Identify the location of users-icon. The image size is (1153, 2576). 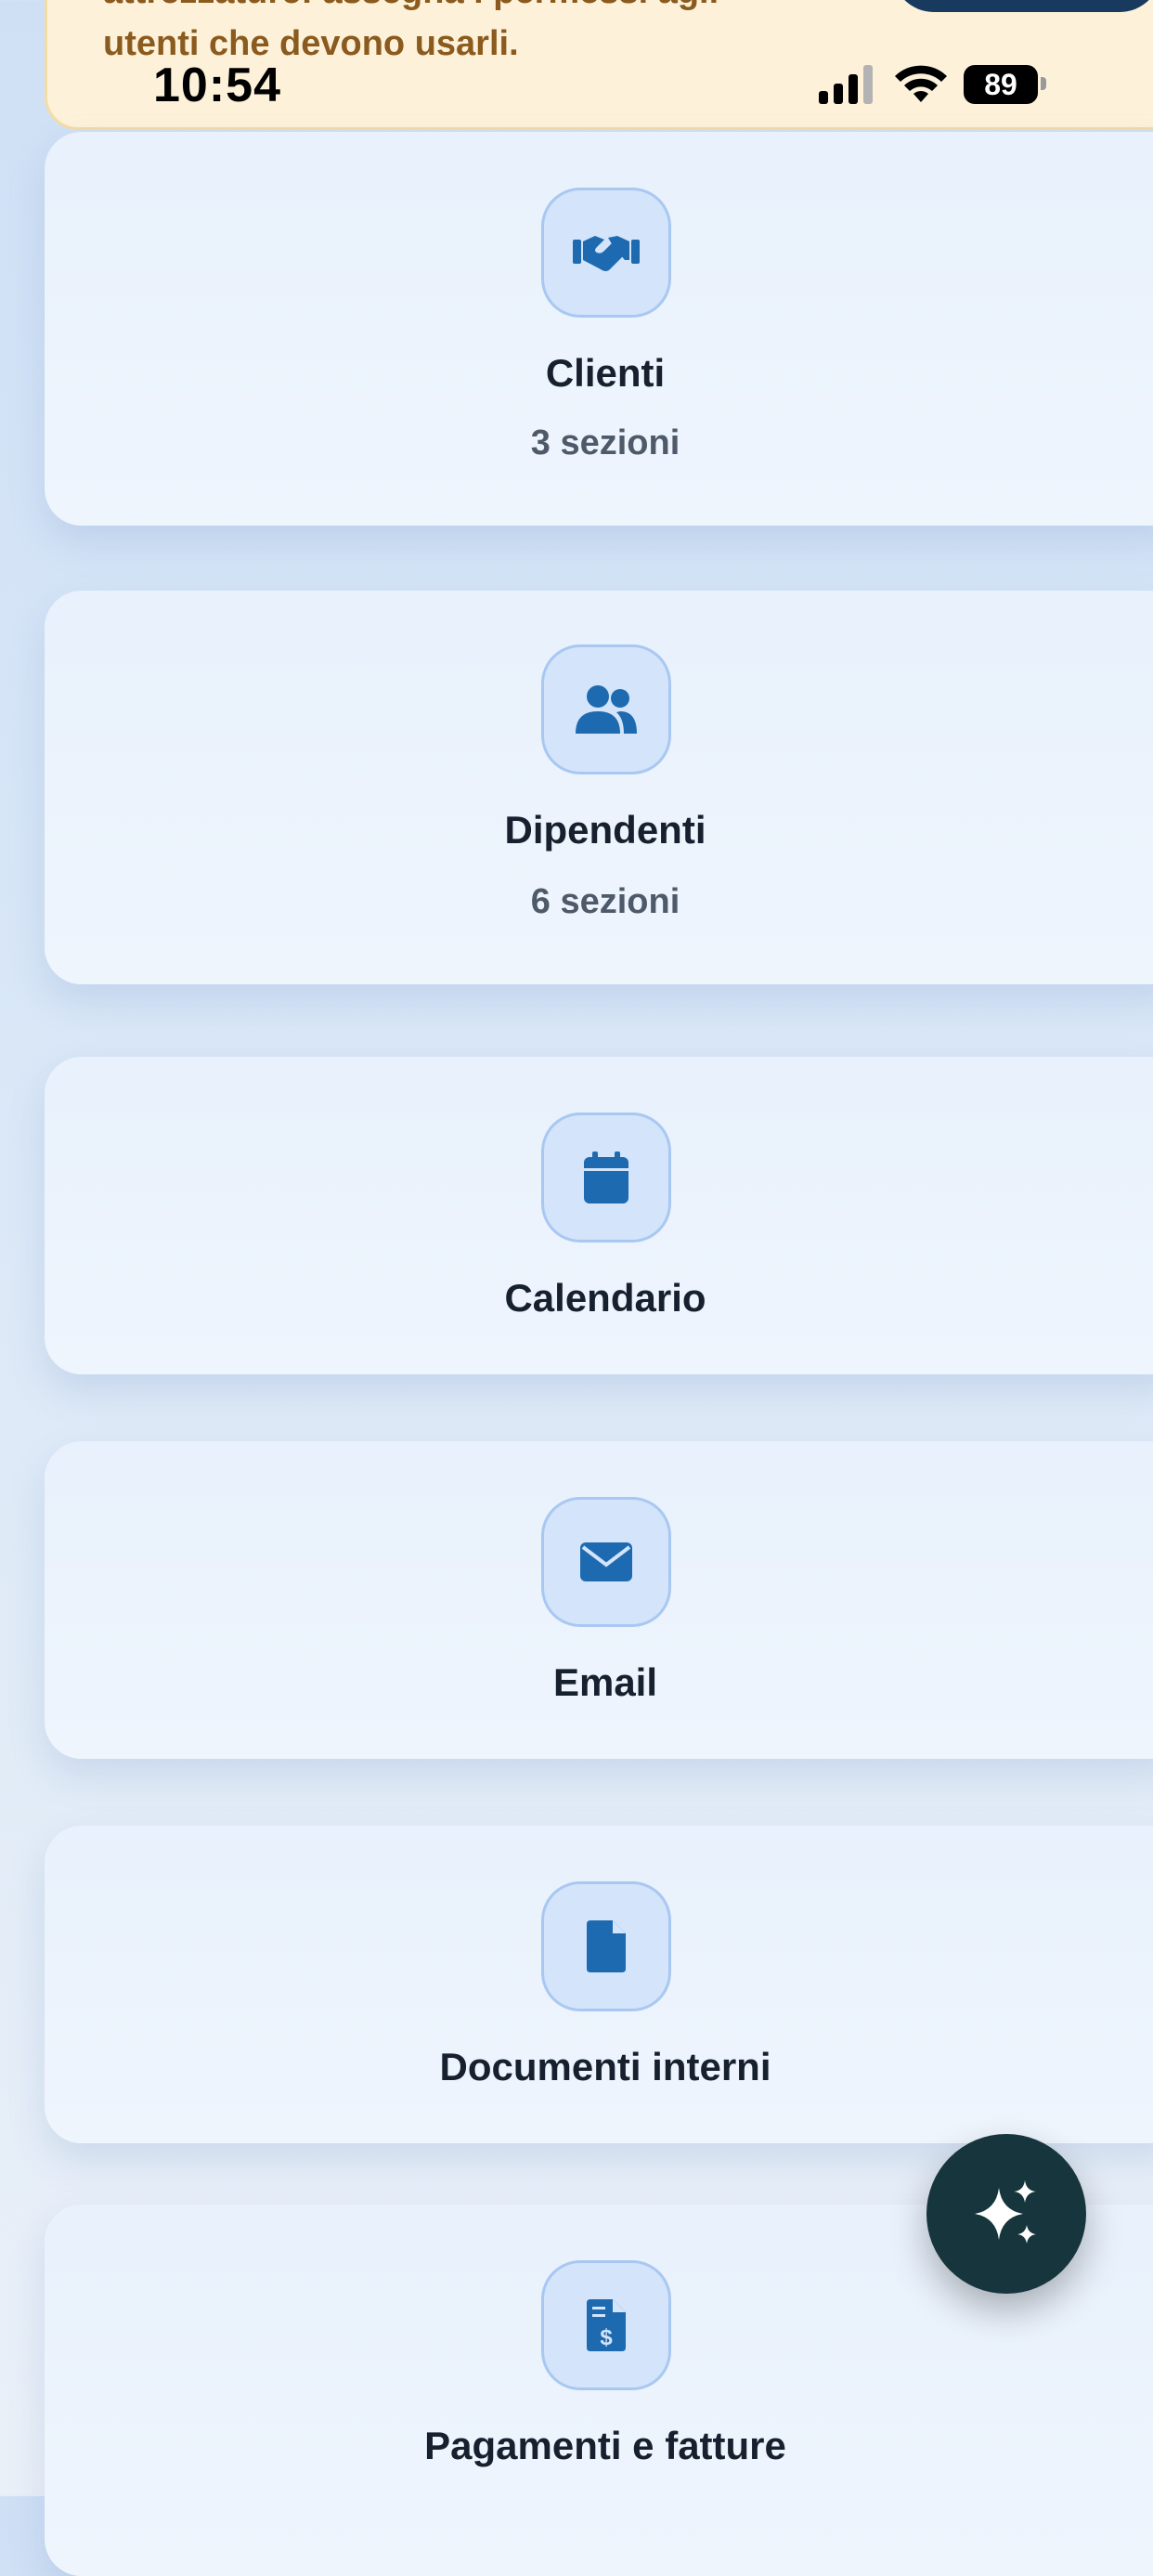
(606, 709).